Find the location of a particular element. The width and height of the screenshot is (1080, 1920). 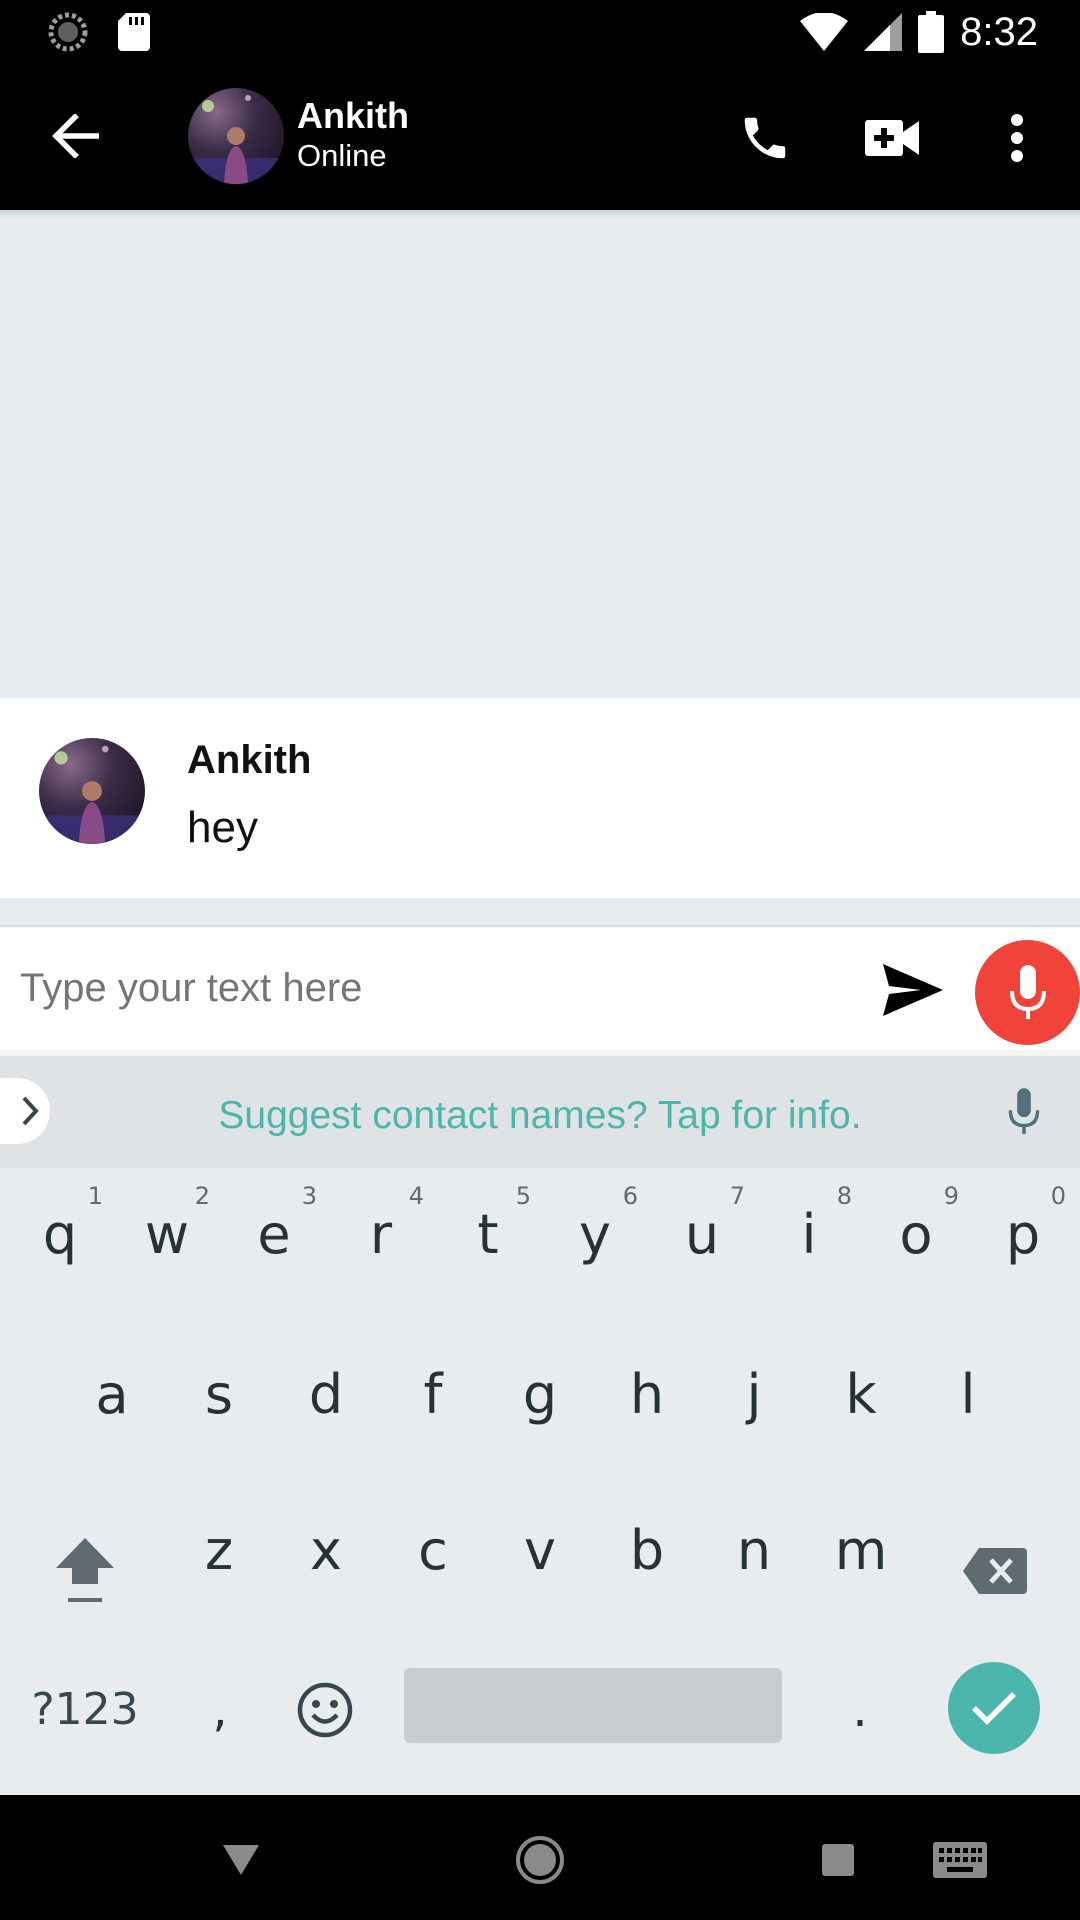

message-composer is located at coordinates (540, 987).